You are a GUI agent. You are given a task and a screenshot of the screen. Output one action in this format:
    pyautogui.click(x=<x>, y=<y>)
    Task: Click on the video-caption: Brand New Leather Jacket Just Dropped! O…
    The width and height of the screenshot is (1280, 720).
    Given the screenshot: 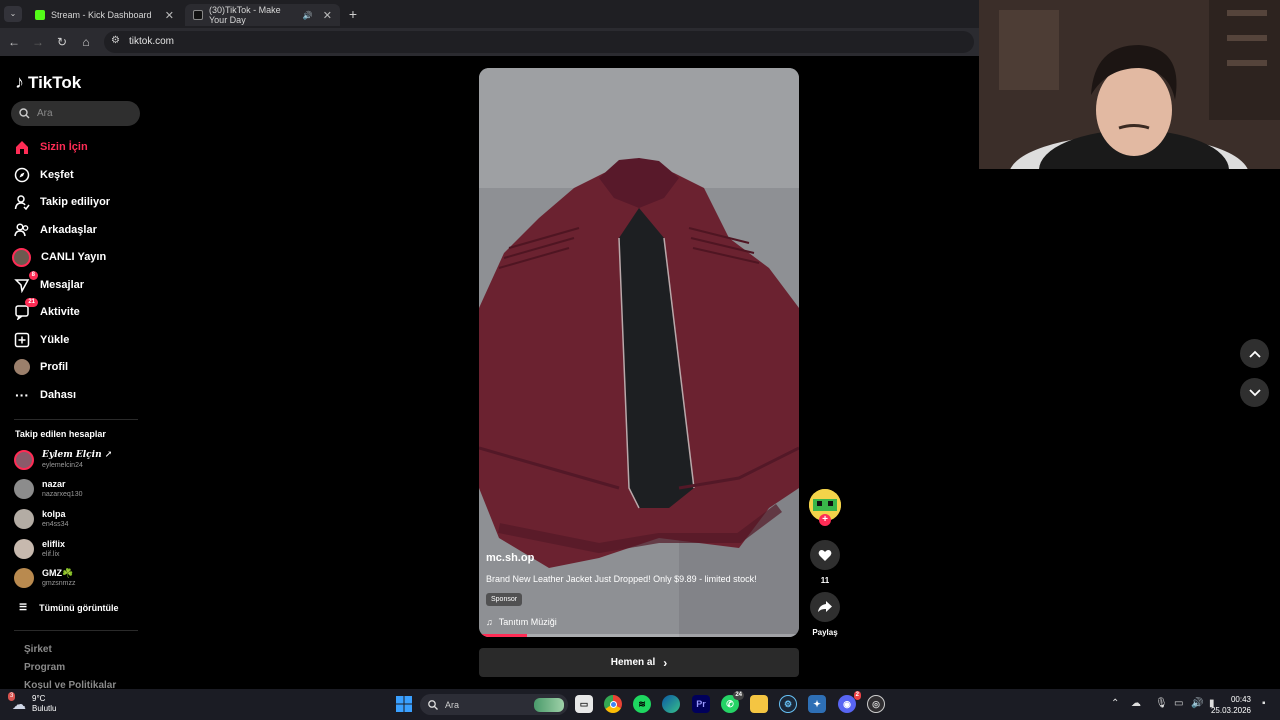 What is the action you would take?
    pyautogui.click(x=621, y=579)
    